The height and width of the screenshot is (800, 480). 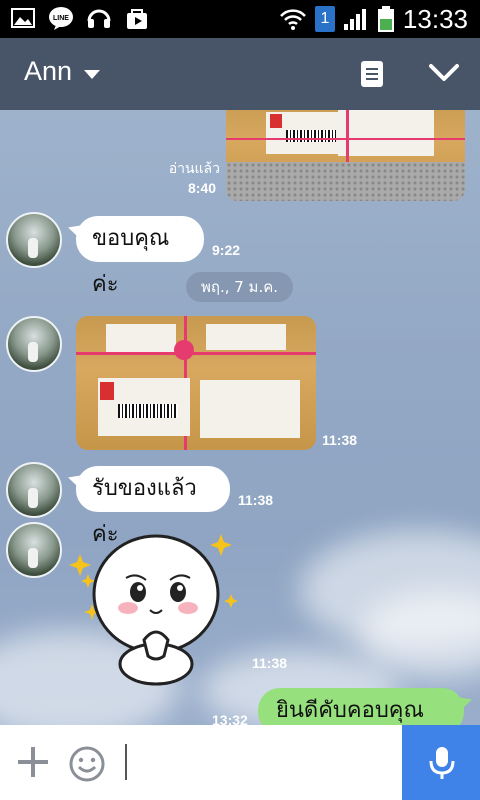 I want to click on date-separator: พฤ., 7 ม.ค., so click(x=239, y=287).